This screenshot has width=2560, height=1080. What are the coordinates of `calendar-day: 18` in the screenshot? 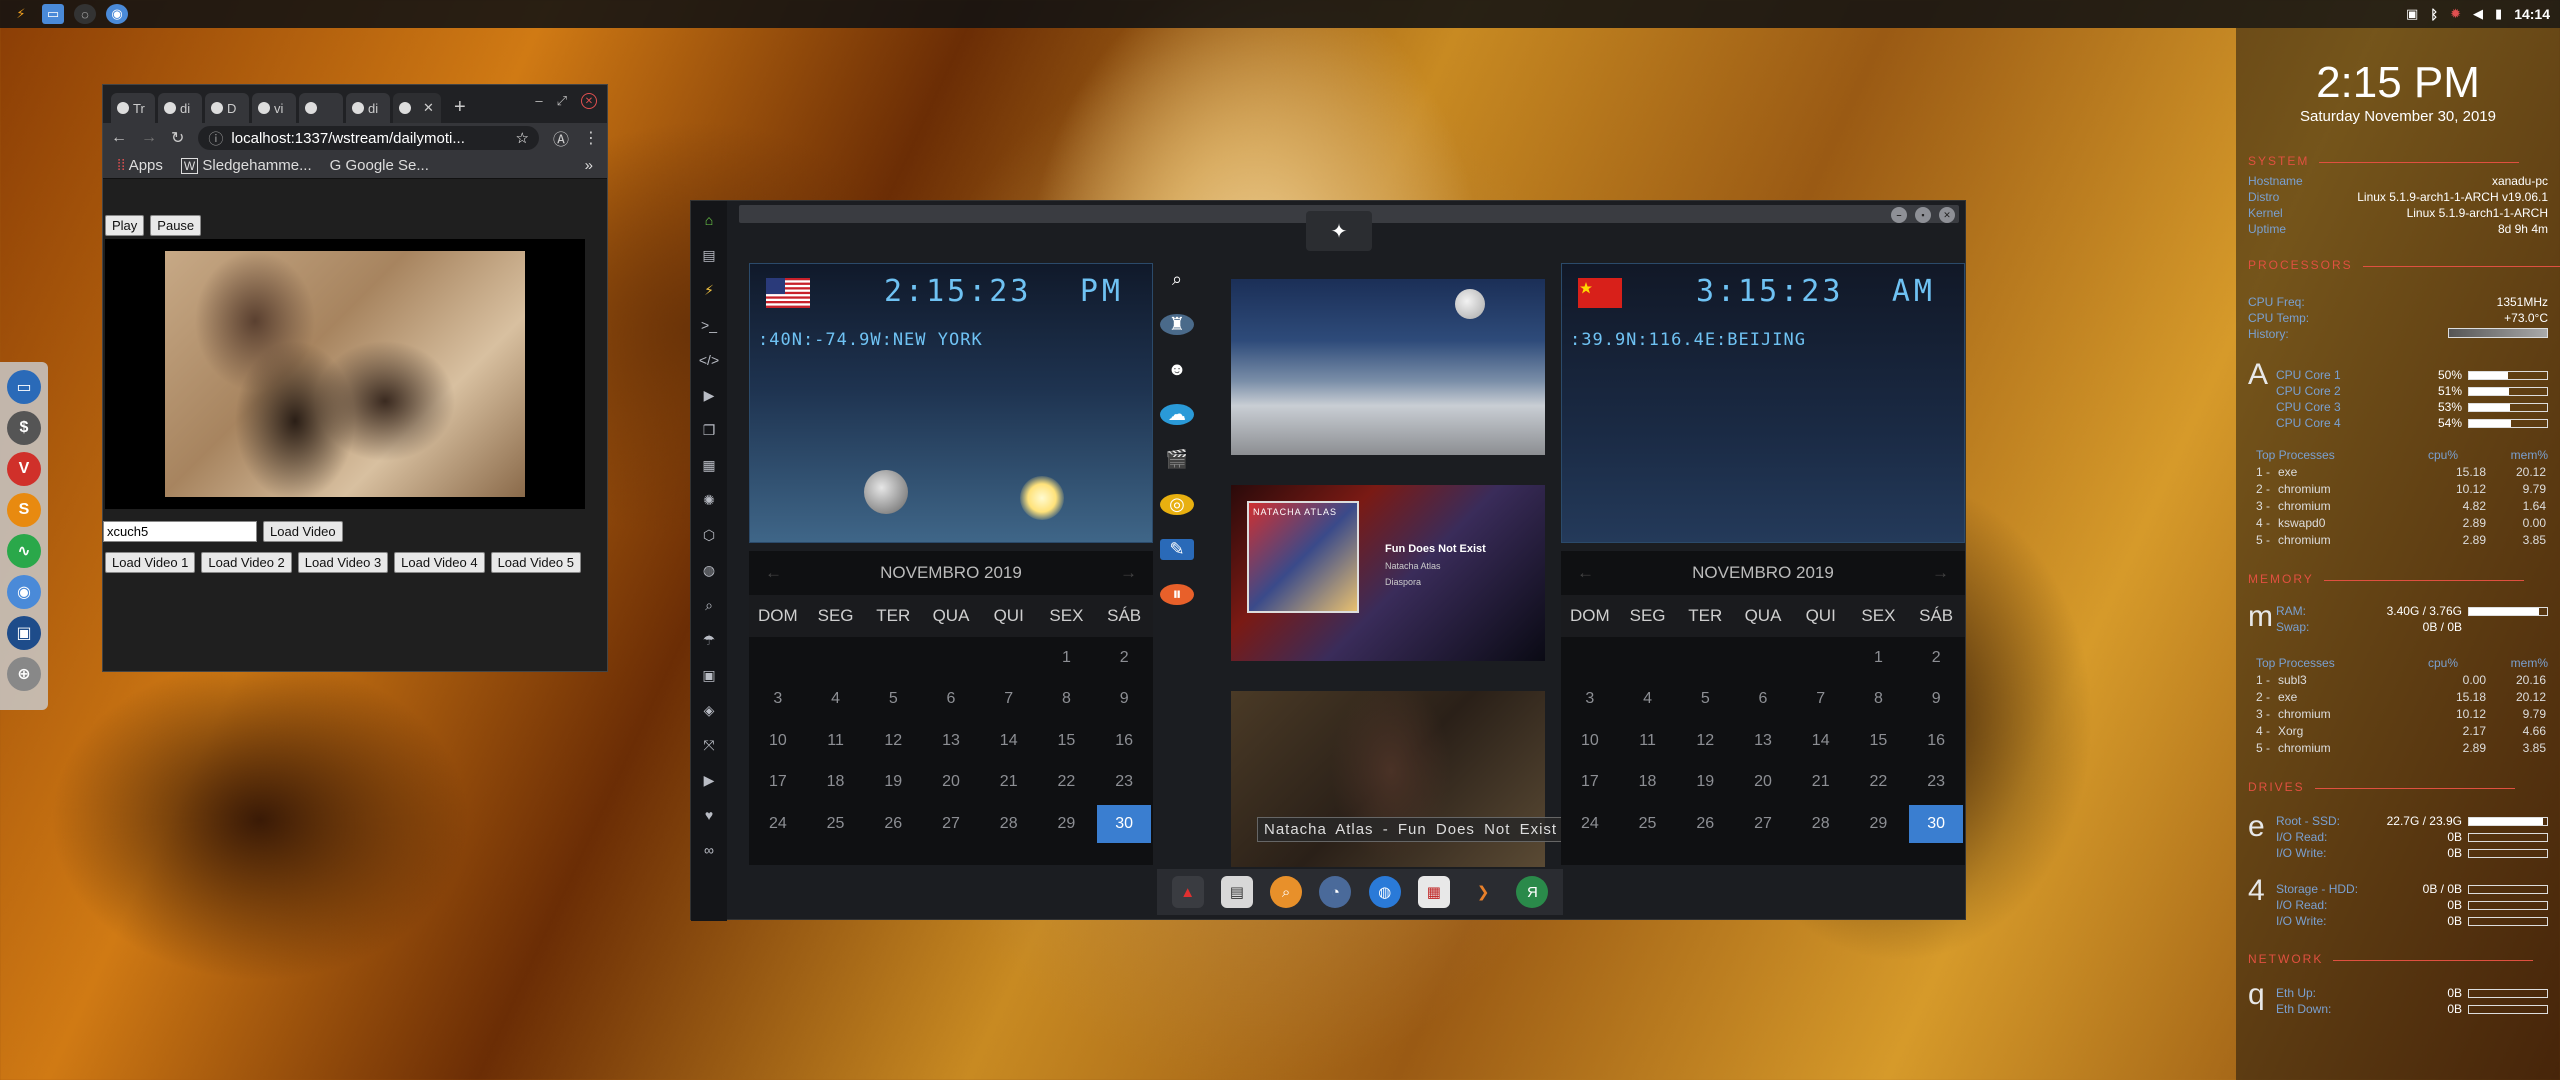 It's located at (1648, 783).